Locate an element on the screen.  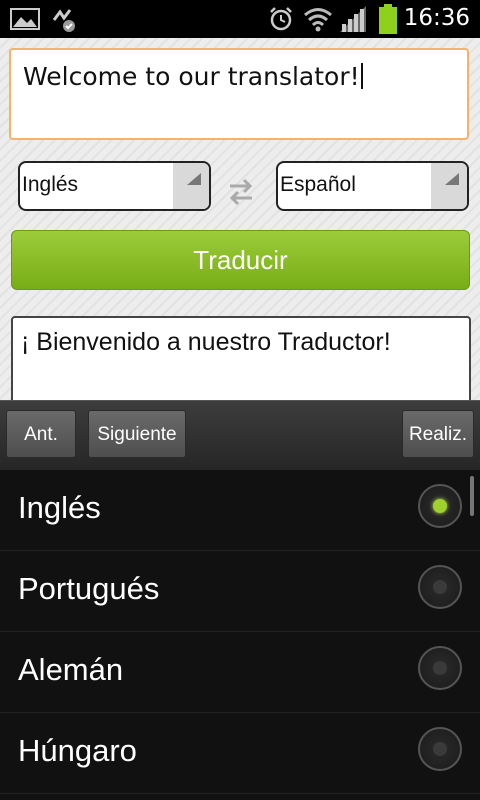
previous-button: Ant. is located at coordinates (41, 434).